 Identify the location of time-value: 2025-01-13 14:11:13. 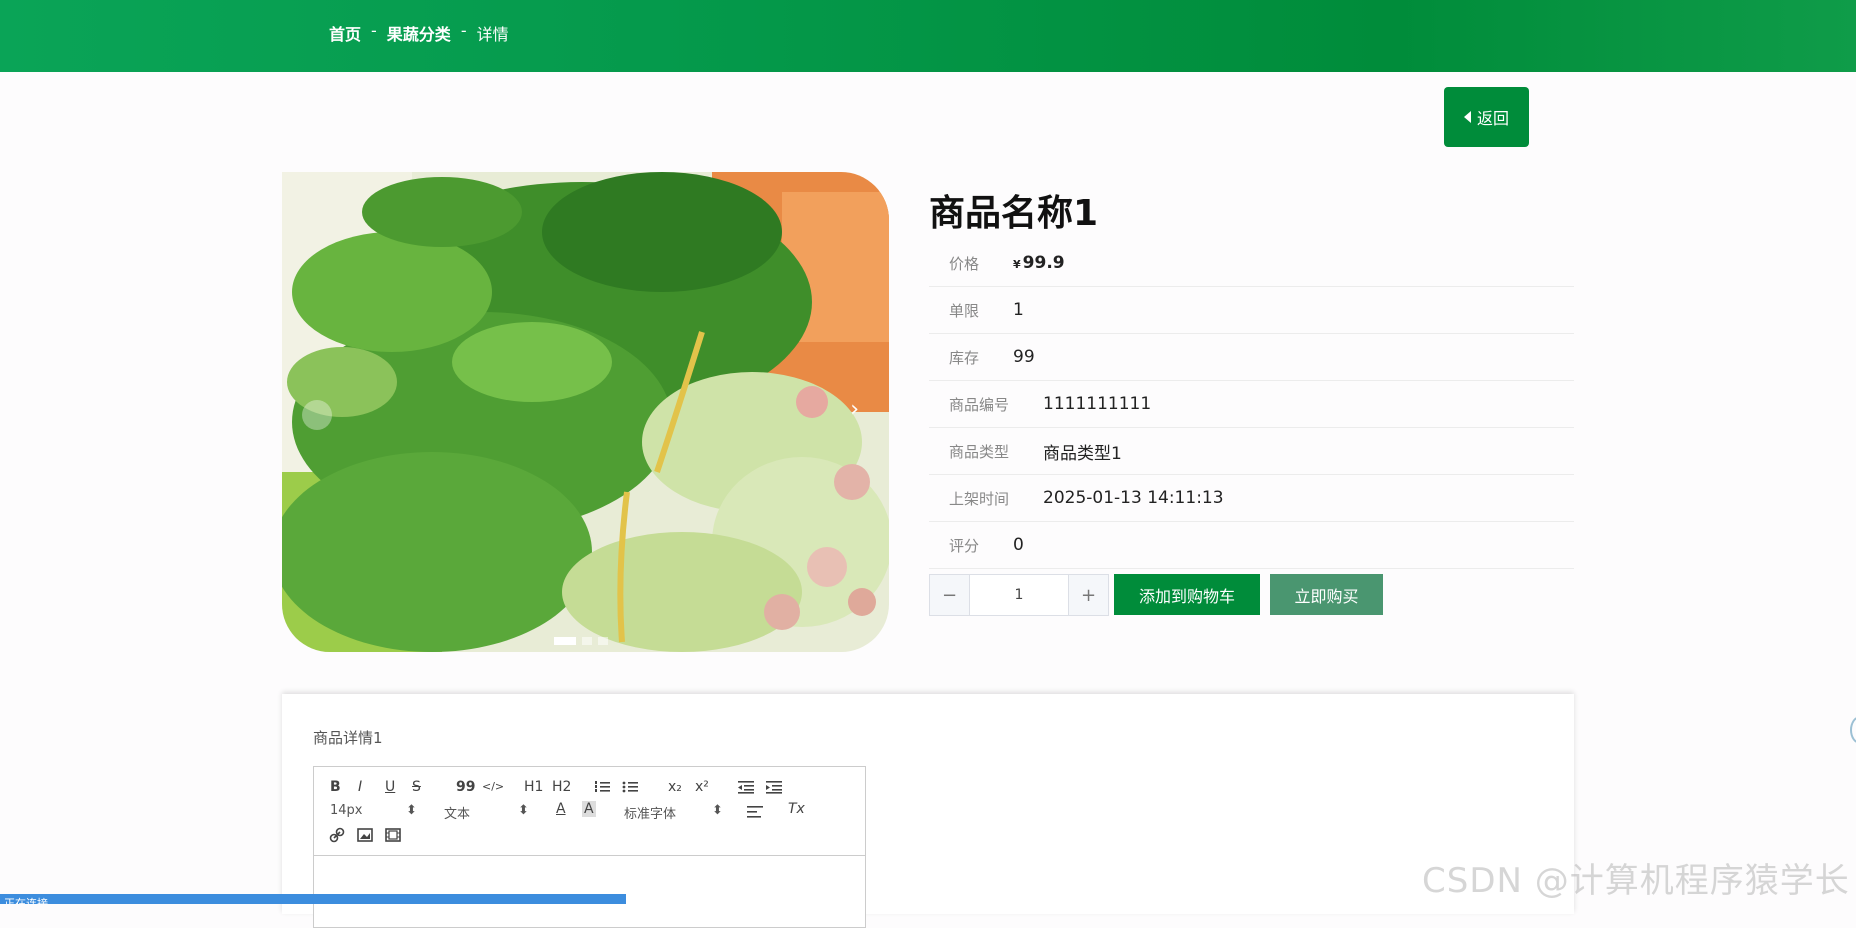
(1133, 498).